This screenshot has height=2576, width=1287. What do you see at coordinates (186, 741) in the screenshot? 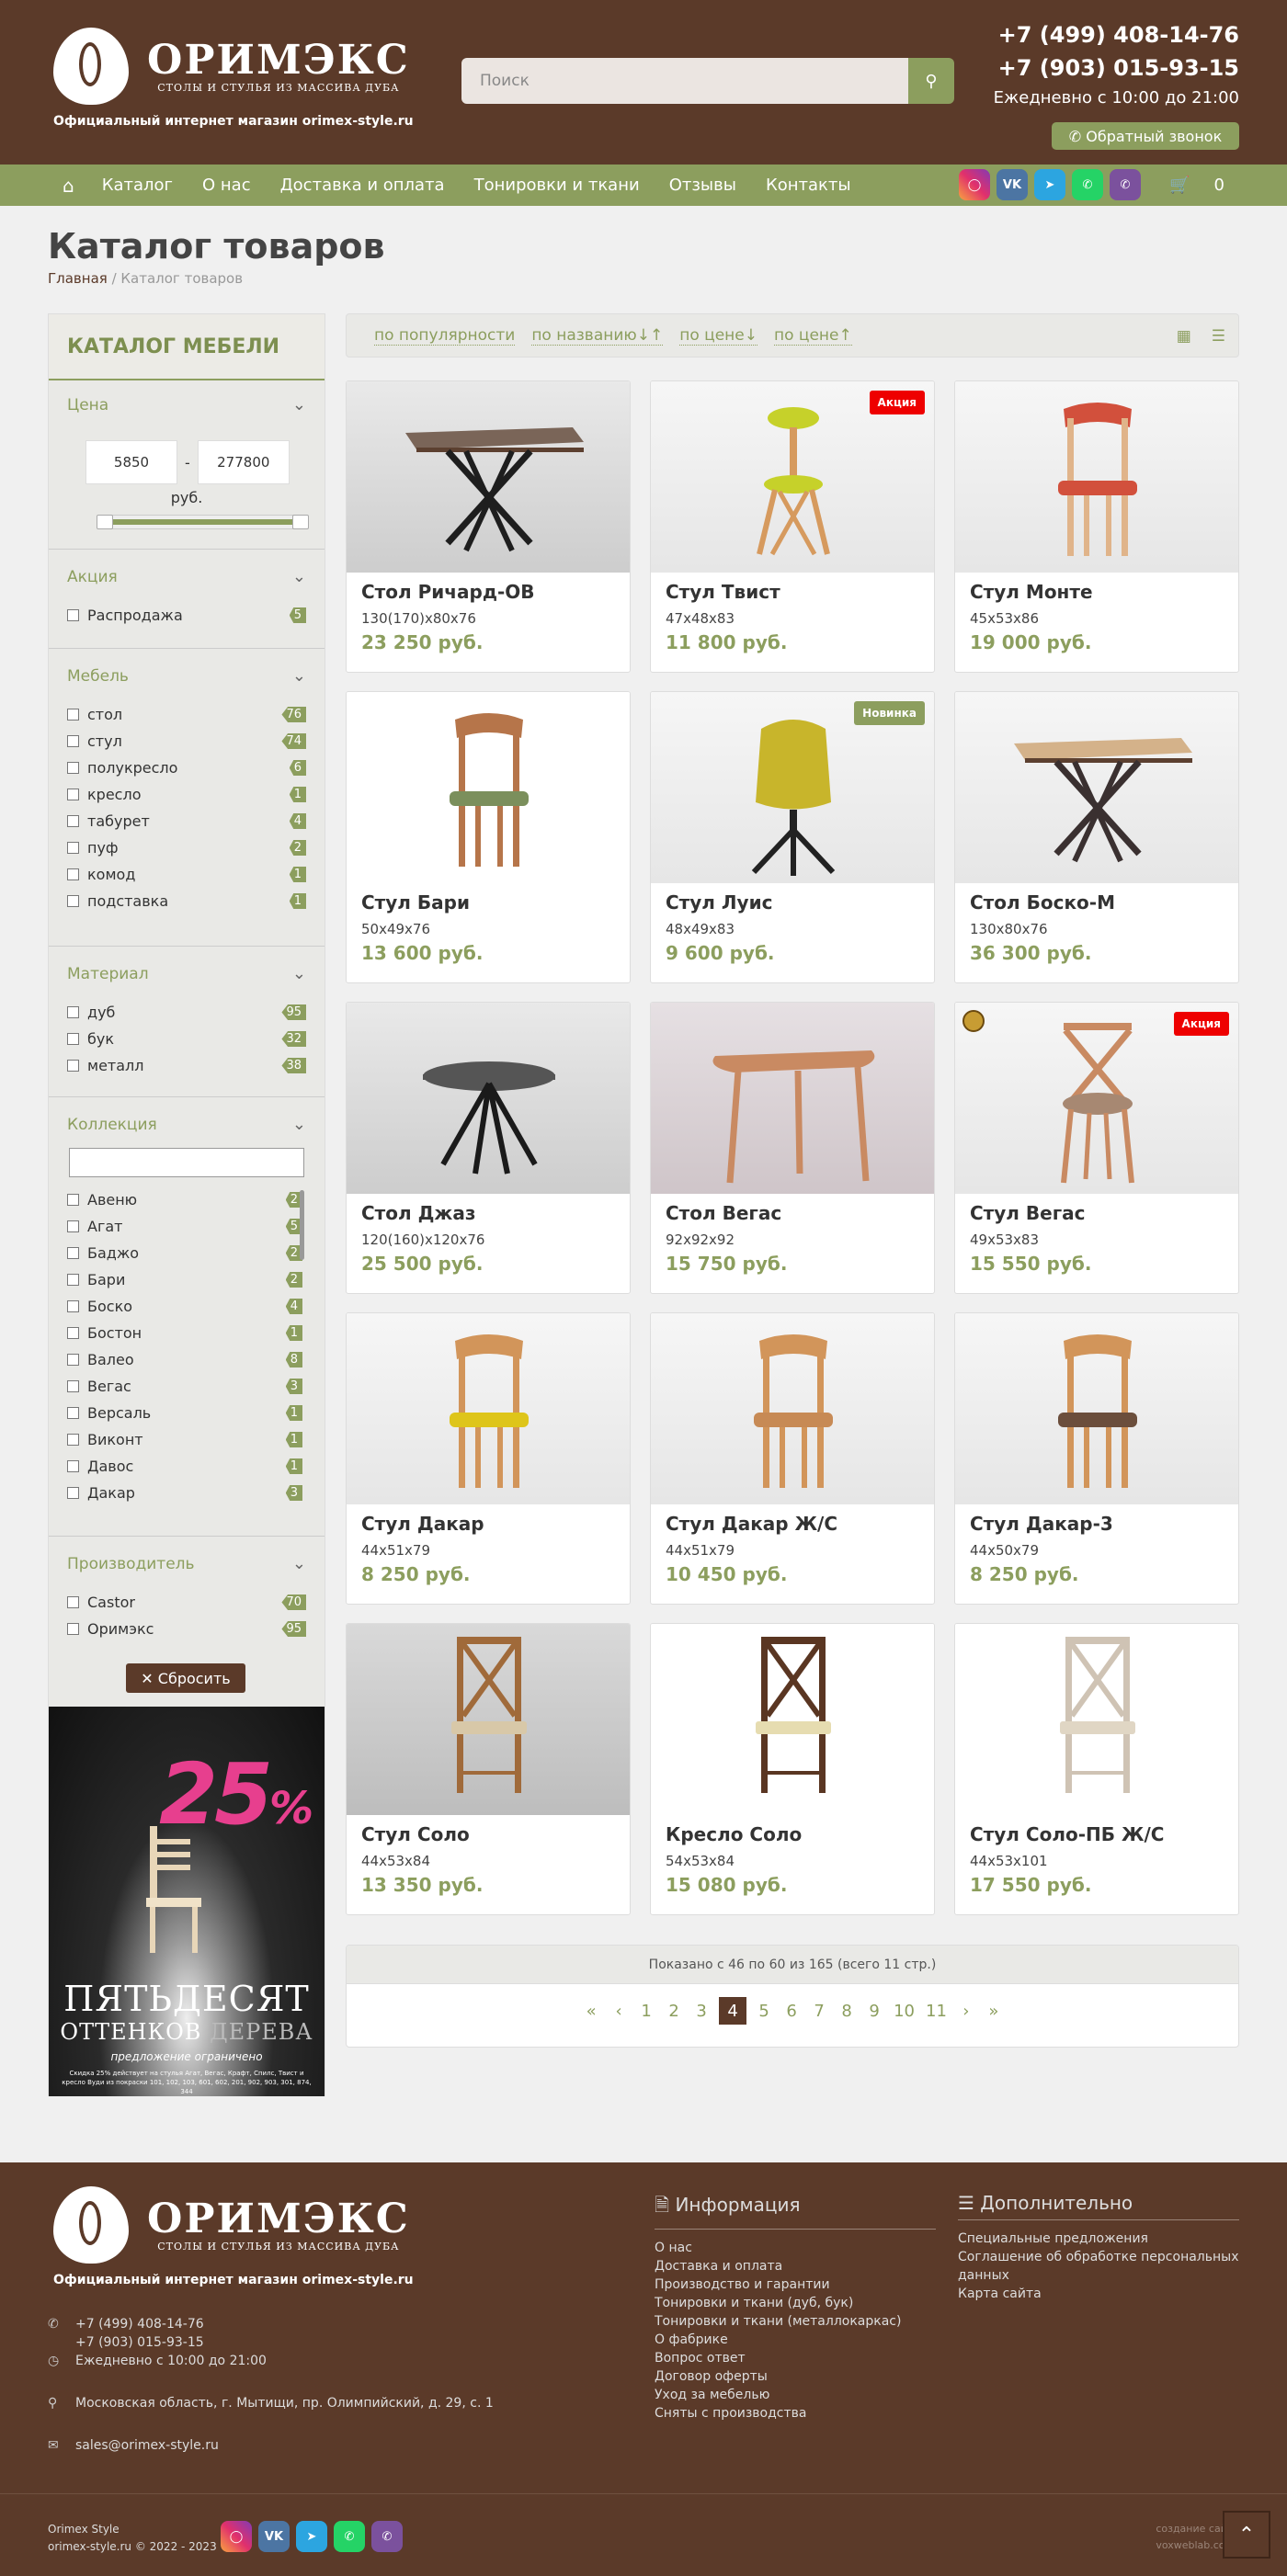
I see `furniture-option: стул 74` at bounding box center [186, 741].